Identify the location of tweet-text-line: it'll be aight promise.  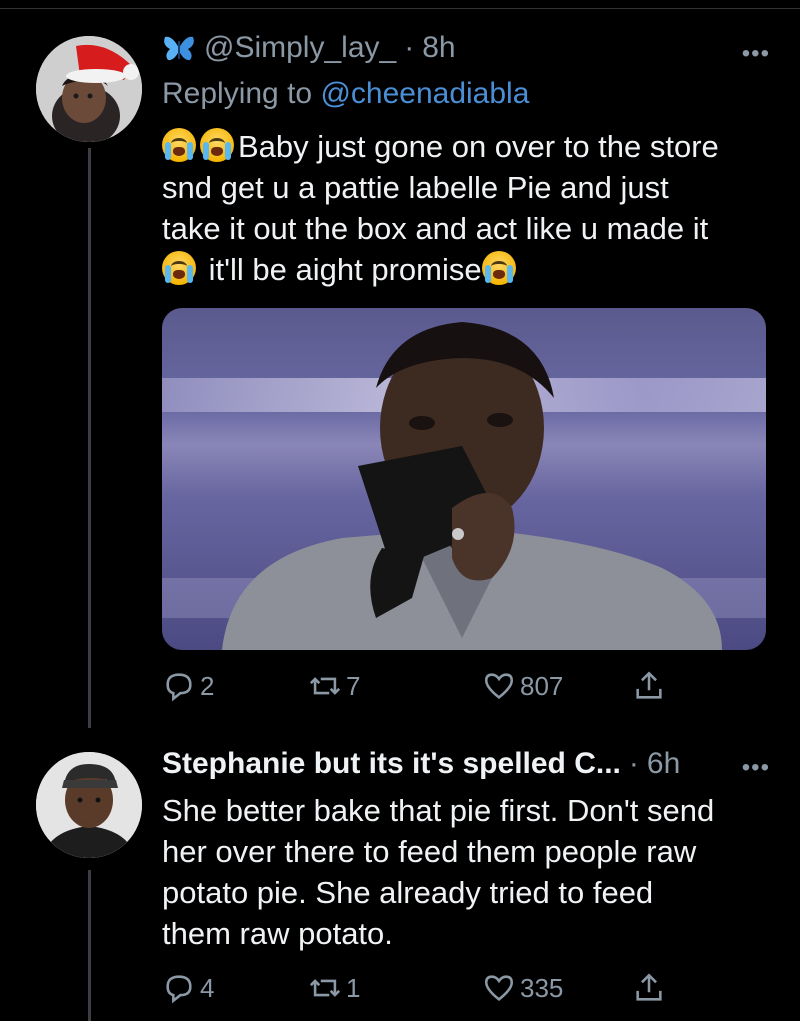
(466, 269).